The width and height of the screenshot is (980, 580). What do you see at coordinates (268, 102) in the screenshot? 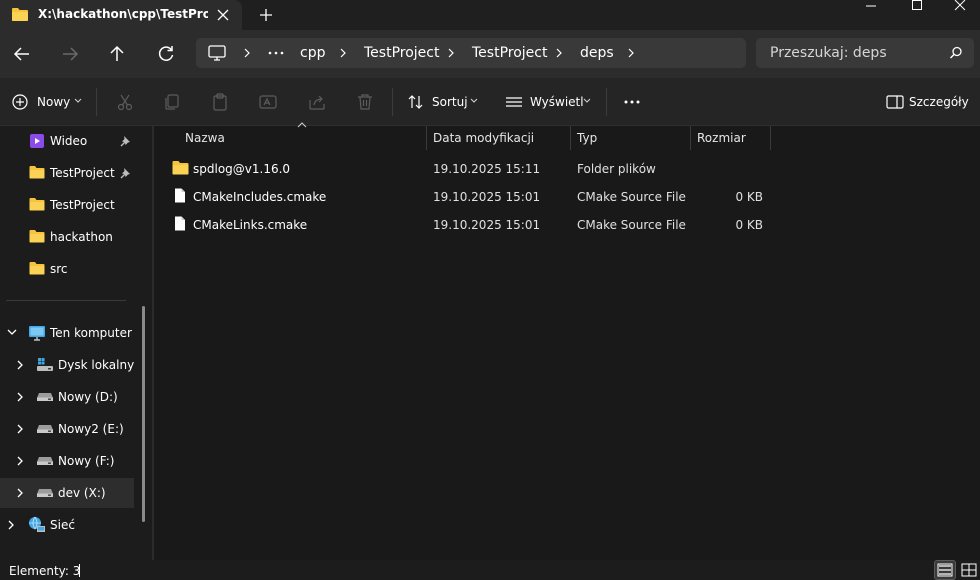
I see `rename-icon` at bounding box center [268, 102].